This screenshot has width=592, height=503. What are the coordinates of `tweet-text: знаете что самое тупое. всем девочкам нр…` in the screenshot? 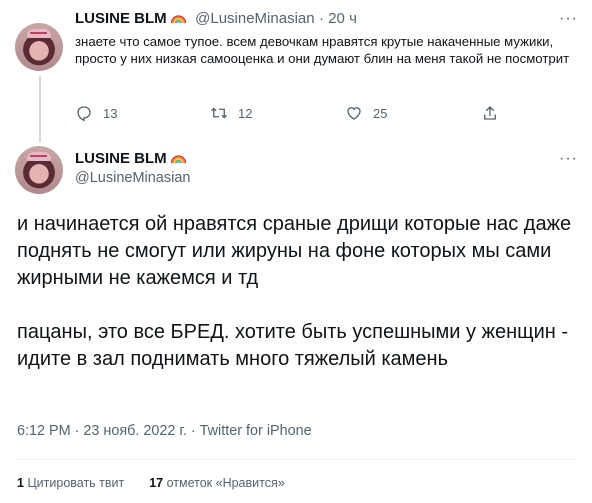 It's located at (322, 50).